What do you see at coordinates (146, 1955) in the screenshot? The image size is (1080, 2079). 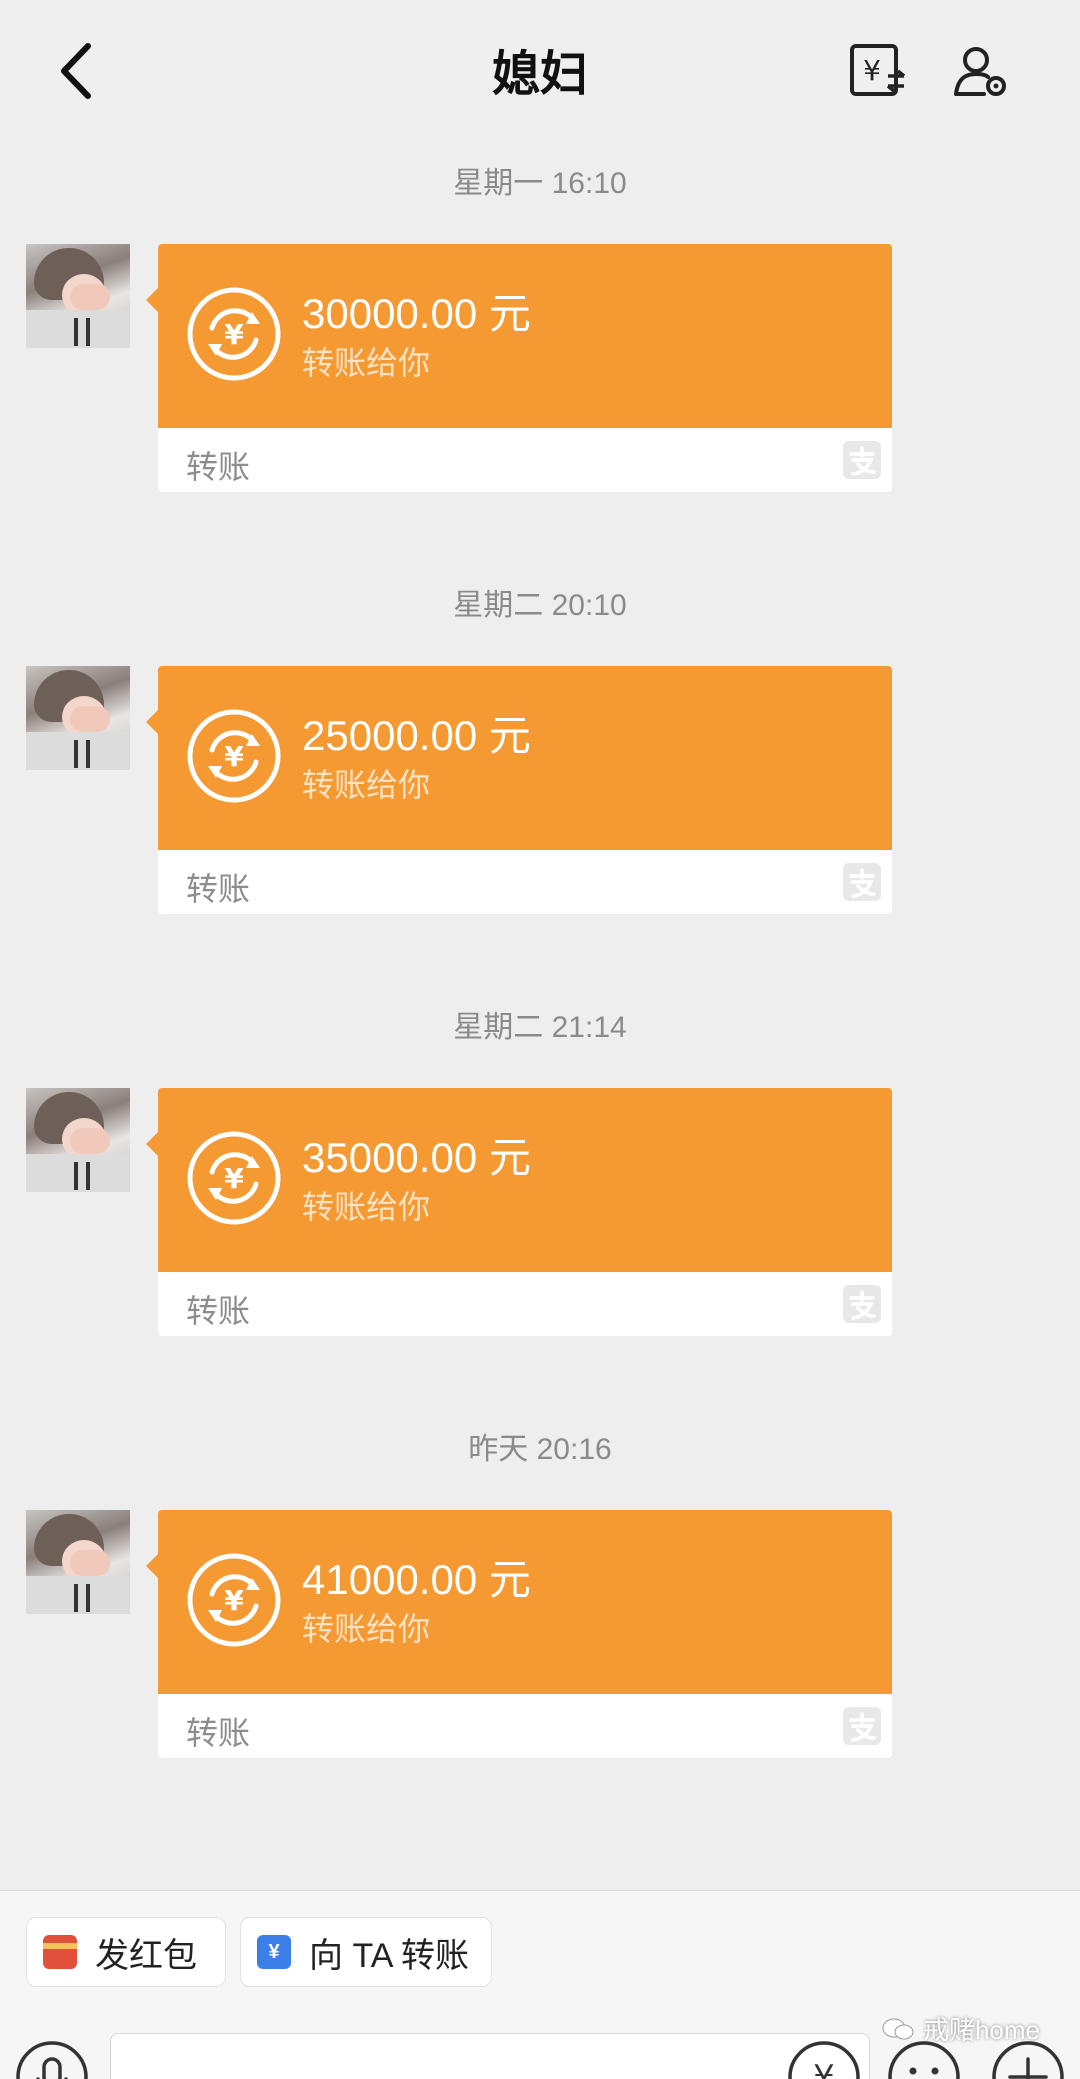 I see `red-packet-label: 发红包` at bounding box center [146, 1955].